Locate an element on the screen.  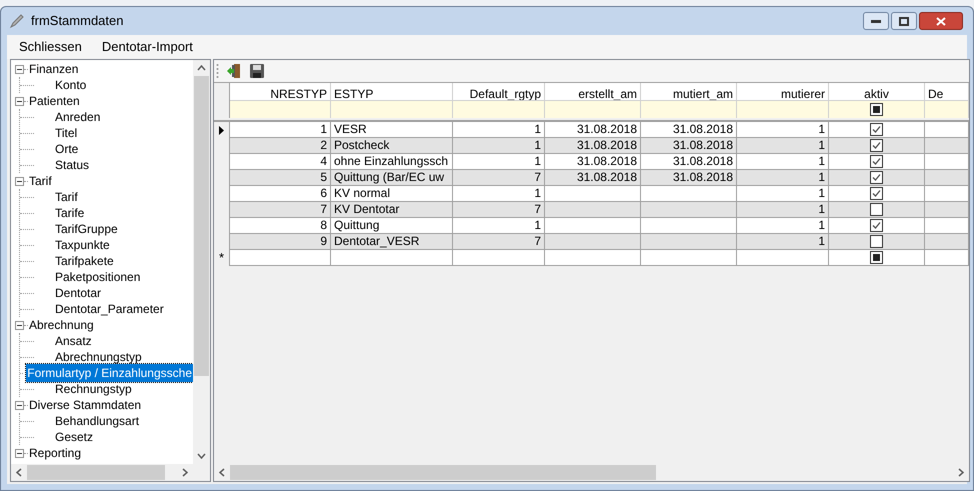
tree-item: Abrechnung is located at coordinates (61, 325).